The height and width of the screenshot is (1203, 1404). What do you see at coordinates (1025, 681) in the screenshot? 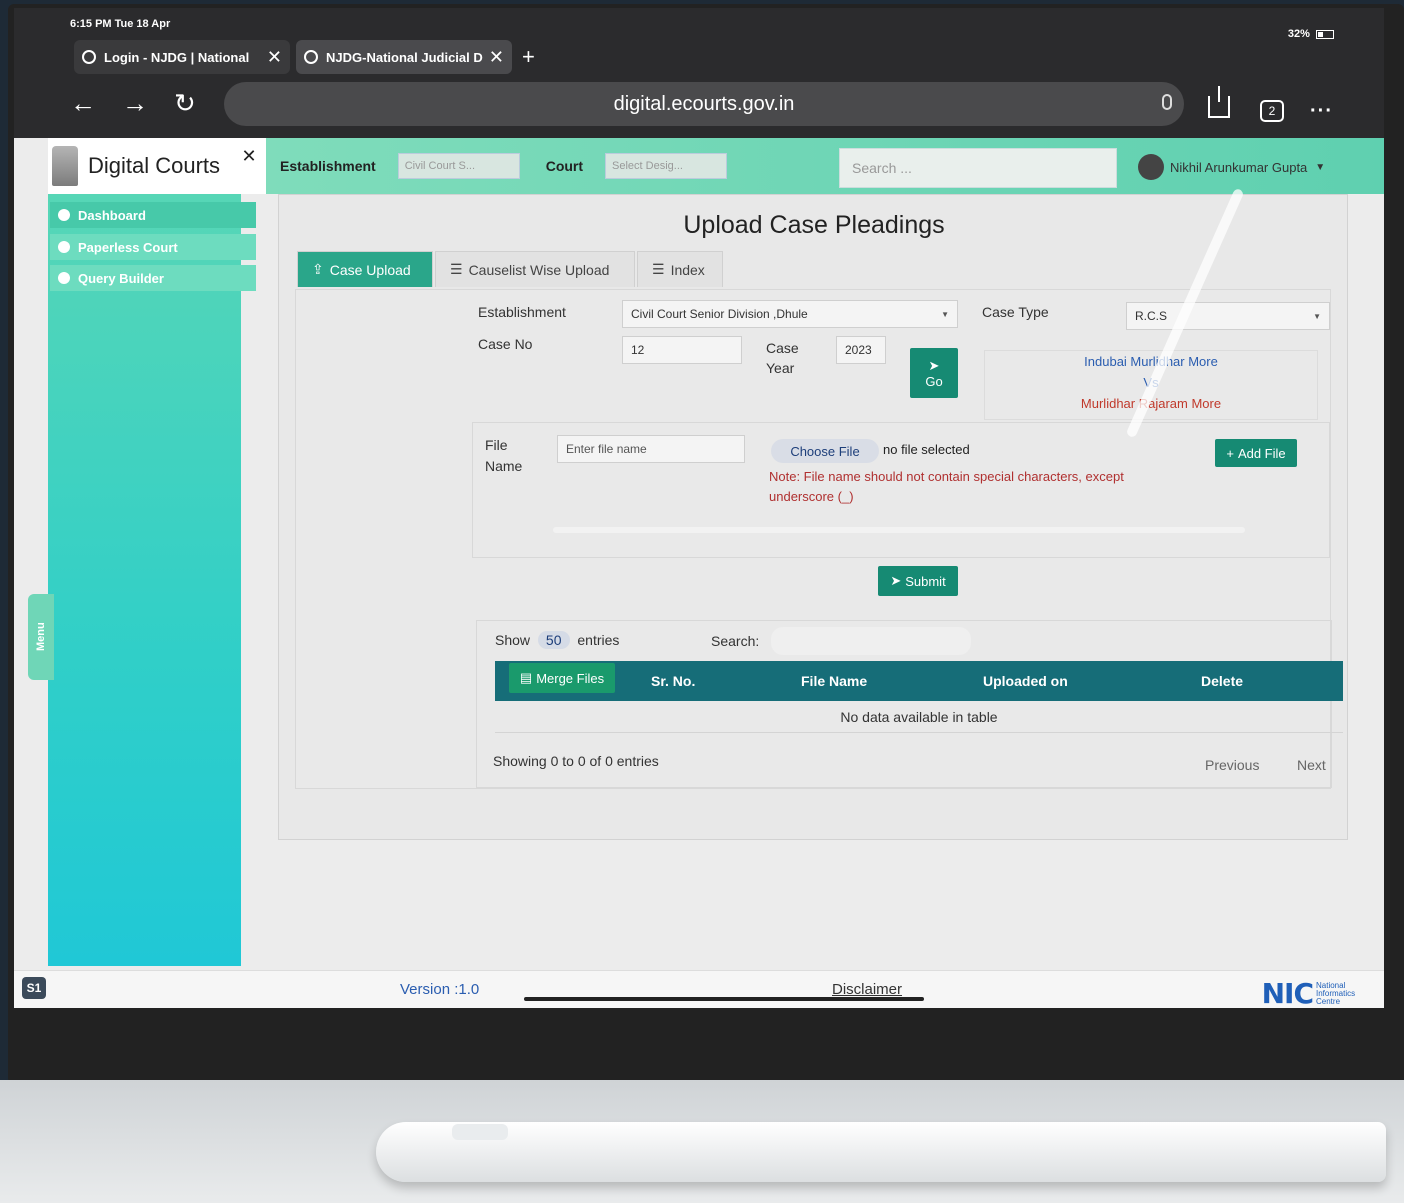
I see `column-header-uploaded-on: Uploaded on` at bounding box center [1025, 681].